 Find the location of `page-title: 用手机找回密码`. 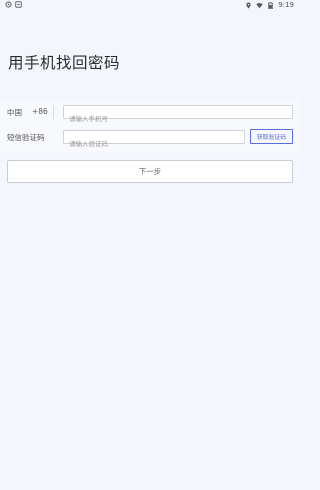

page-title: 用手机找回密码 is located at coordinates (64, 63).